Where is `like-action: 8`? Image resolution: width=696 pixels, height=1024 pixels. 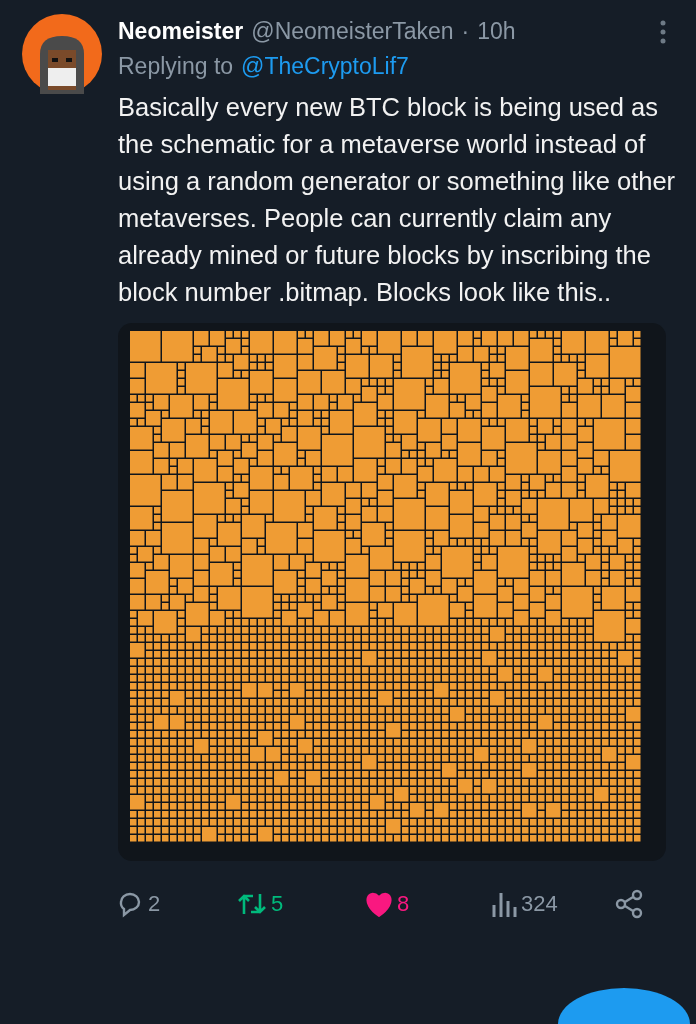 like-action: 8 is located at coordinates (428, 903).